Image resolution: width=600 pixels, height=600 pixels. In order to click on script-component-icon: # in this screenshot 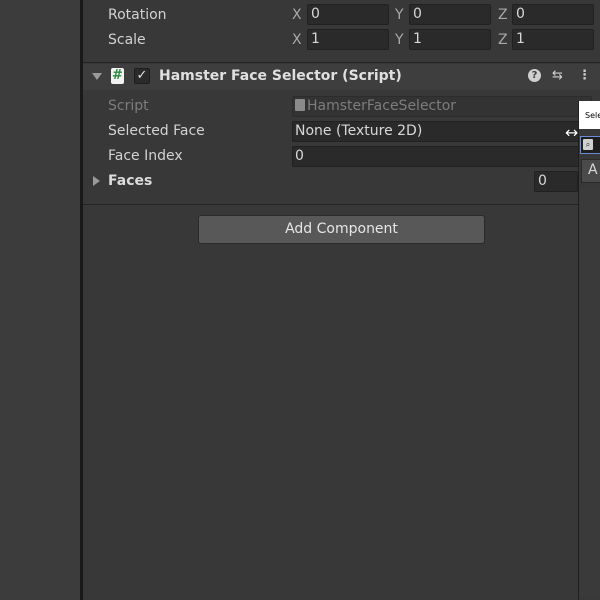, I will do `click(117, 76)`.